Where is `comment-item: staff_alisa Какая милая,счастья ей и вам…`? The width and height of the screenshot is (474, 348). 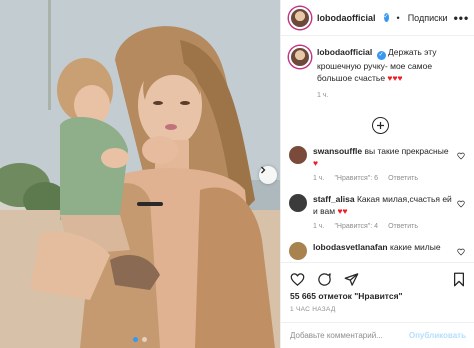
comment-item: staff_alisa Какая милая,счастья ей и вам… is located at coordinates (377, 212).